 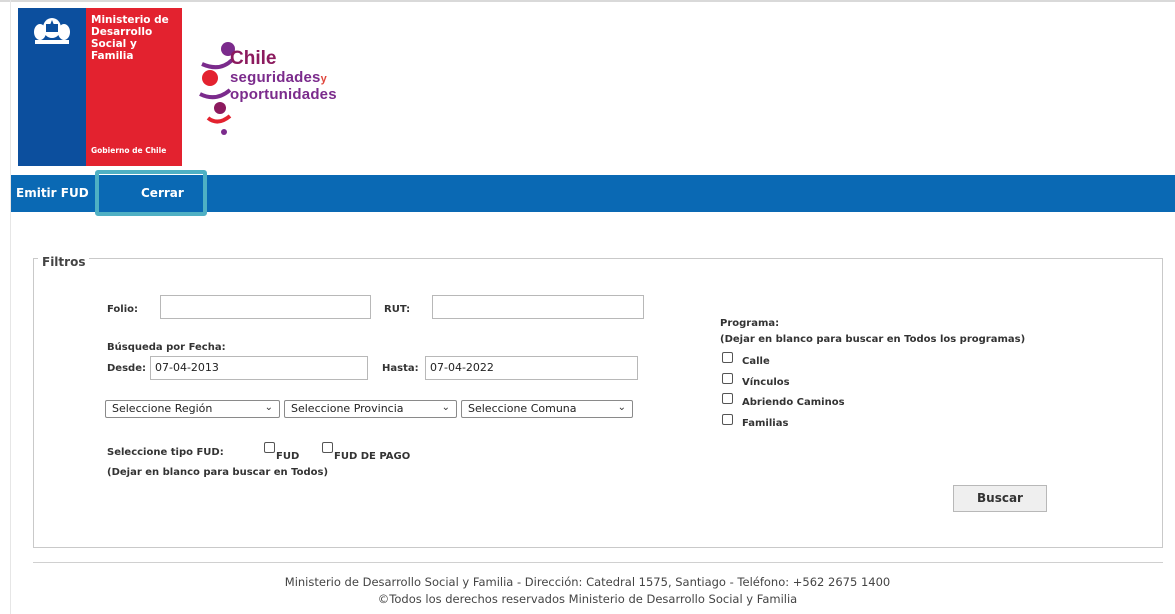 What do you see at coordinates (766, 382) in the screenshot?
I see `program-vinculos-label: Vínculos` at bounding box center [766, 382].